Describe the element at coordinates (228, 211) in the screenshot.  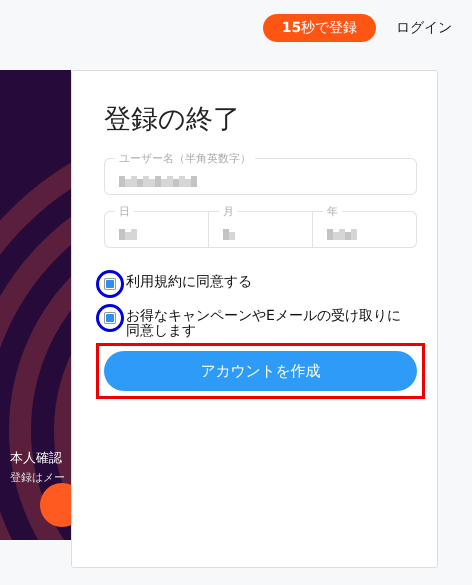
I see `field-label: 月` at that location.